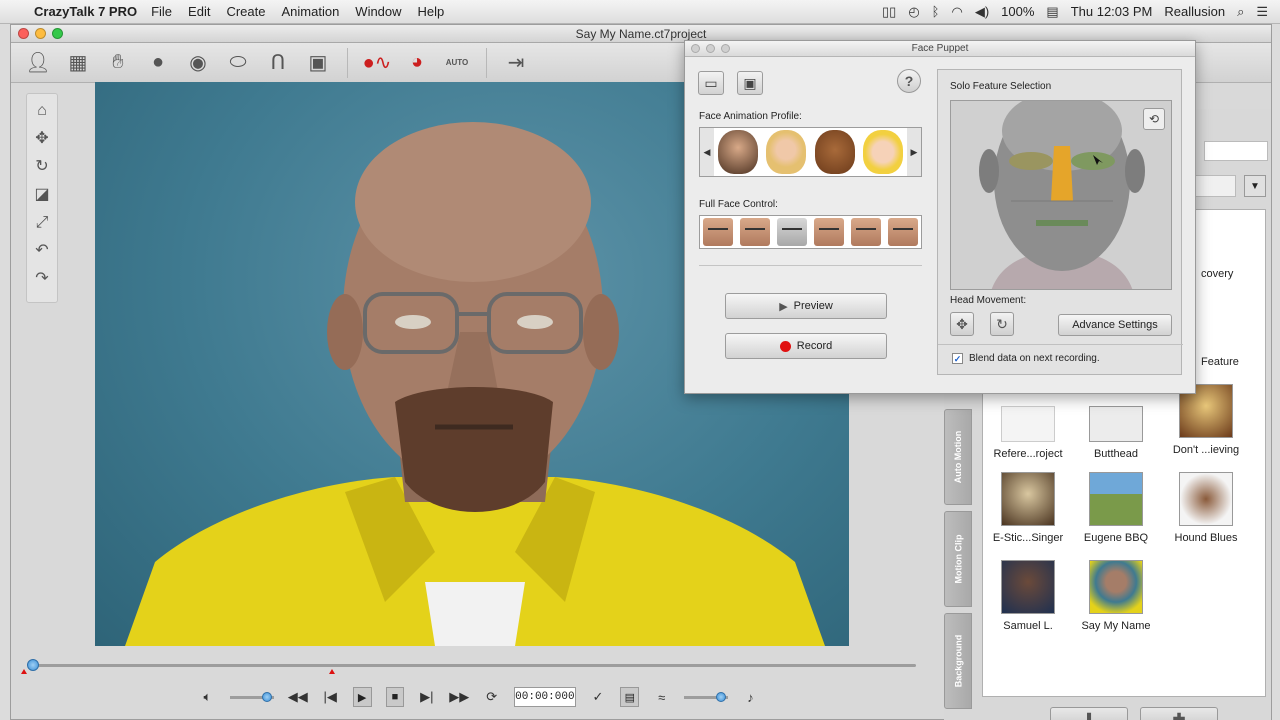  Describe the element at coordinates (1112, 11) in the screenshot. I see `clock: Thu 12:03 PM` at that location.